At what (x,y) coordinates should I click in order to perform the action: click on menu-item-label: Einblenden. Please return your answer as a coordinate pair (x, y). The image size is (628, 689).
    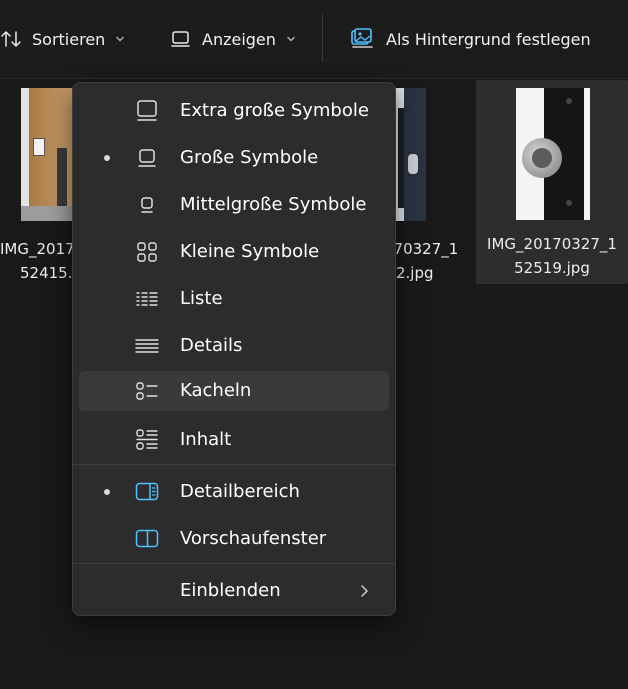
    Looking at the image, I should click on (230, 590).